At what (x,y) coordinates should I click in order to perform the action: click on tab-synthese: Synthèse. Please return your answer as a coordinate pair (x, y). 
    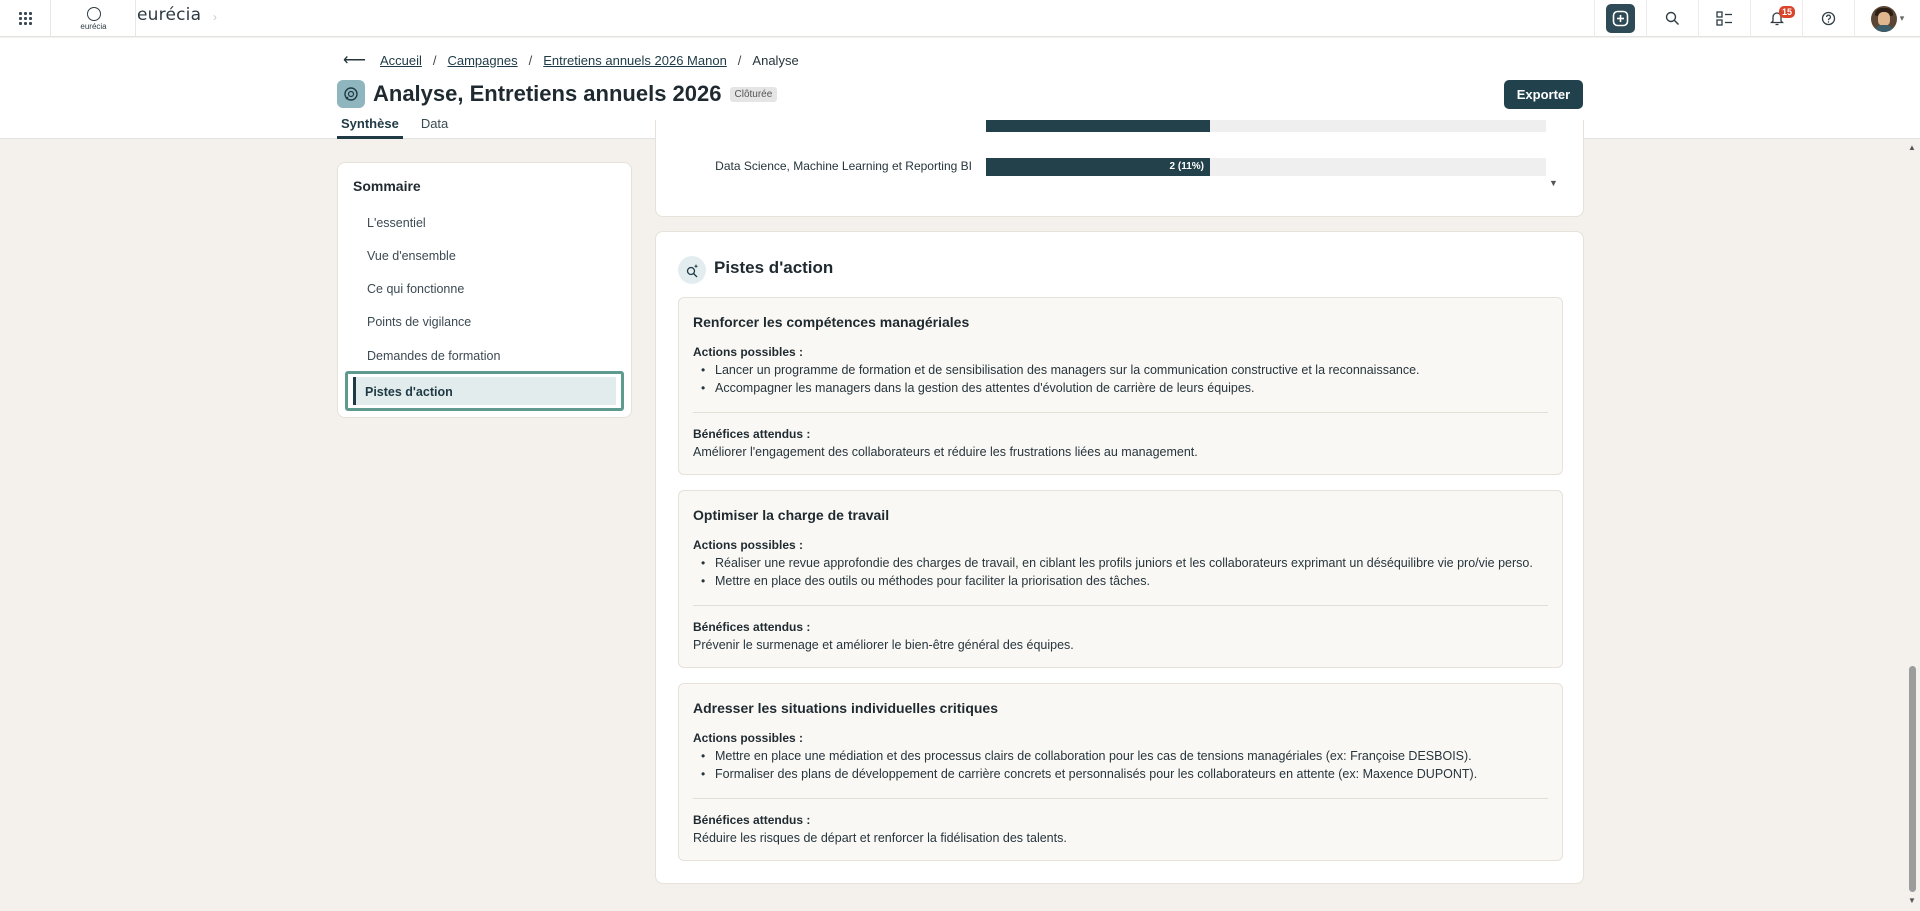
    Looking at the image, I should click on (370, 127).